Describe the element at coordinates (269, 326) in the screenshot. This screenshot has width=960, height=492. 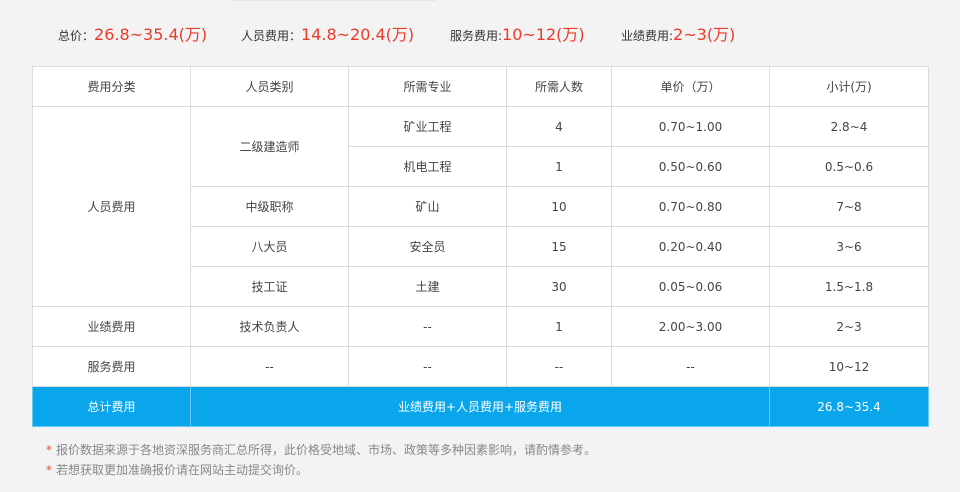
I see `person-type-cell: 技术负责人` at that location.